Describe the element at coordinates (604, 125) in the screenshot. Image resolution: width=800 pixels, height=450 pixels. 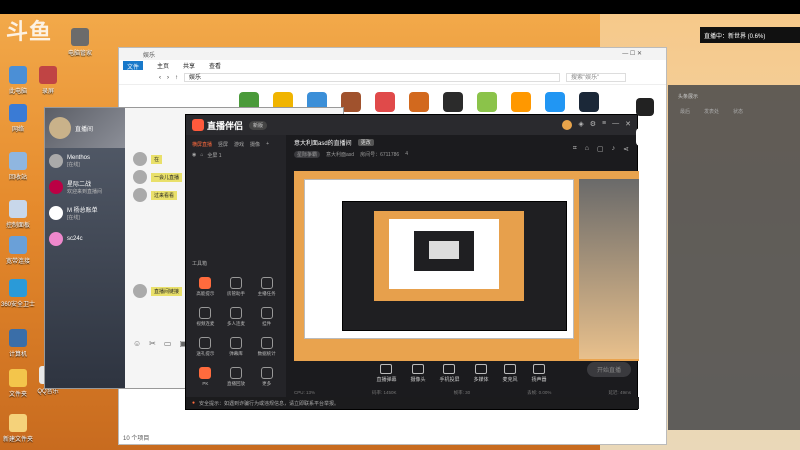
I see `menu-icon: ≡` at that location.